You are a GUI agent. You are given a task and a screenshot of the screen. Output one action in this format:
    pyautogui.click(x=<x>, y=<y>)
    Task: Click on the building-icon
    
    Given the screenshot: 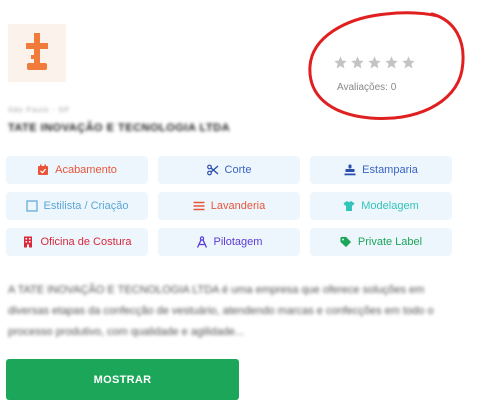 What is the action you would take?
    pyautogui.click(x=28, y=242)
    